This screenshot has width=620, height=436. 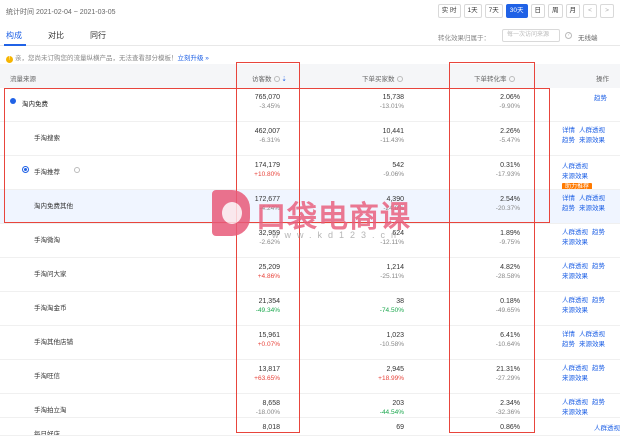 What do you see at coordinates (531, 35) in the screenshot?
I see `attribution-select: 每一次访问来源` at bounding box center [531, 35].